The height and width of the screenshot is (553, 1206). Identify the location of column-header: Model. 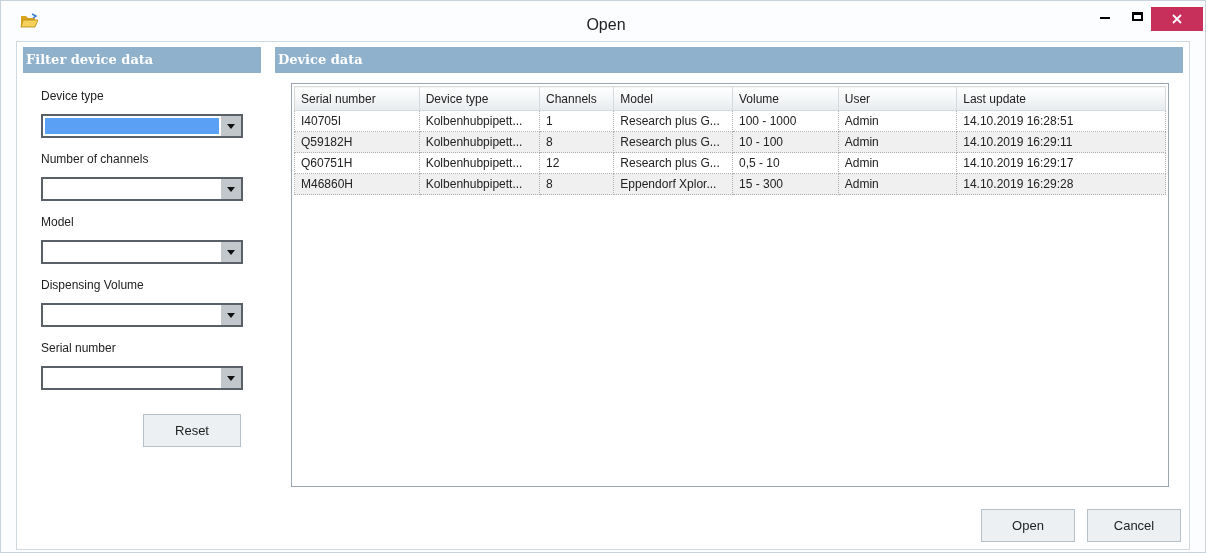
(673, 98).